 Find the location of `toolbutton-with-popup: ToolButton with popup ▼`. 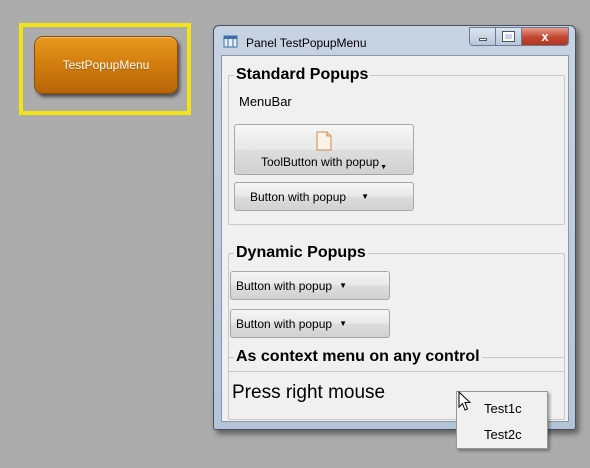

toolbutton-with-popup: ToolButton with popup ▼ is located at coordinates (324, 149).